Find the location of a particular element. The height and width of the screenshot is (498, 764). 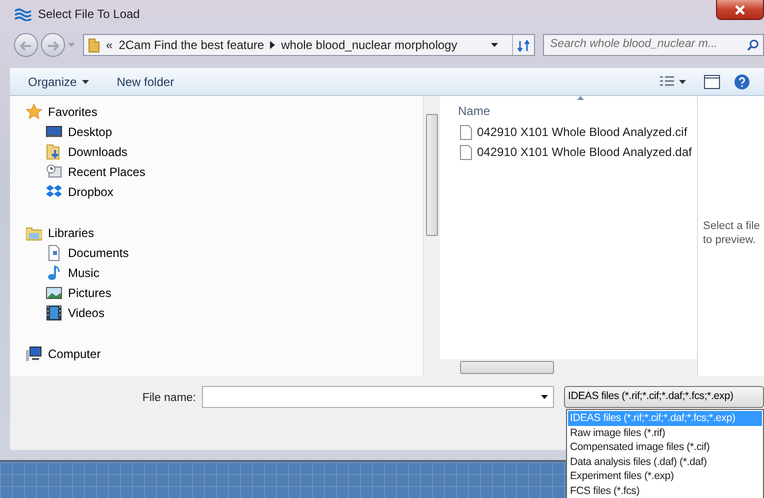

recent-places-icon is located at coordinates (54, 172).